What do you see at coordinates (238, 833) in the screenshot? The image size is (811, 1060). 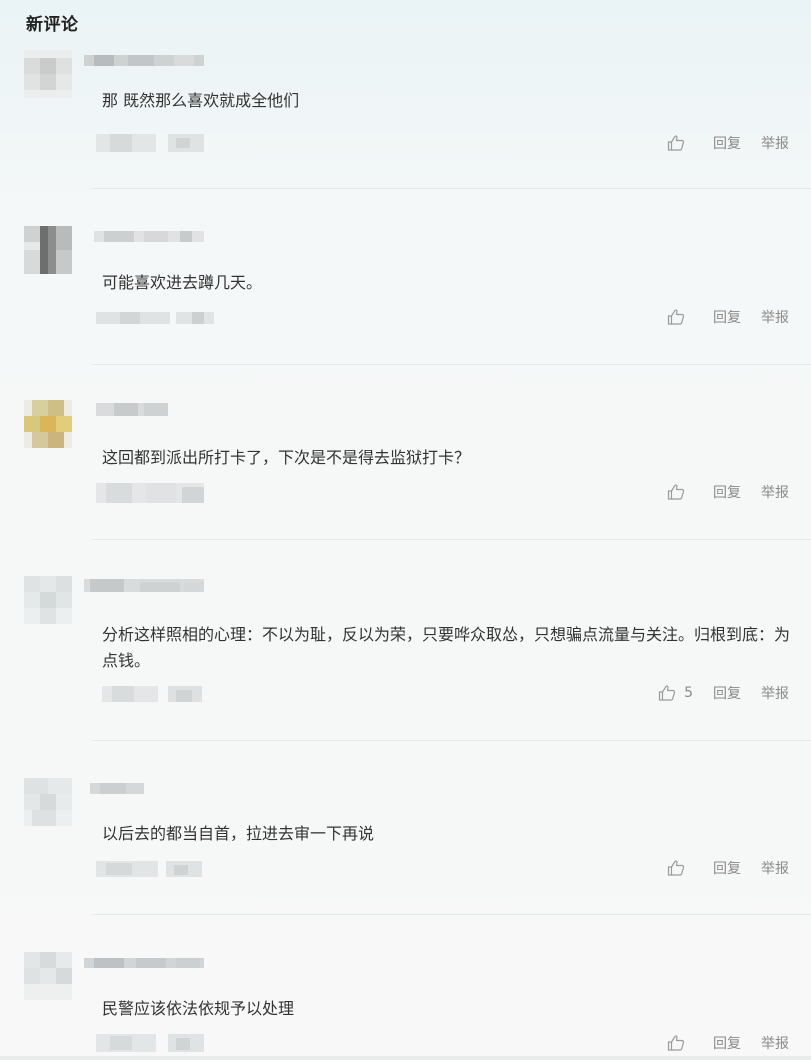 I see `comment-text: 以后去的都当自首，拉进去审一下再说` at bounding box center [238, 833].